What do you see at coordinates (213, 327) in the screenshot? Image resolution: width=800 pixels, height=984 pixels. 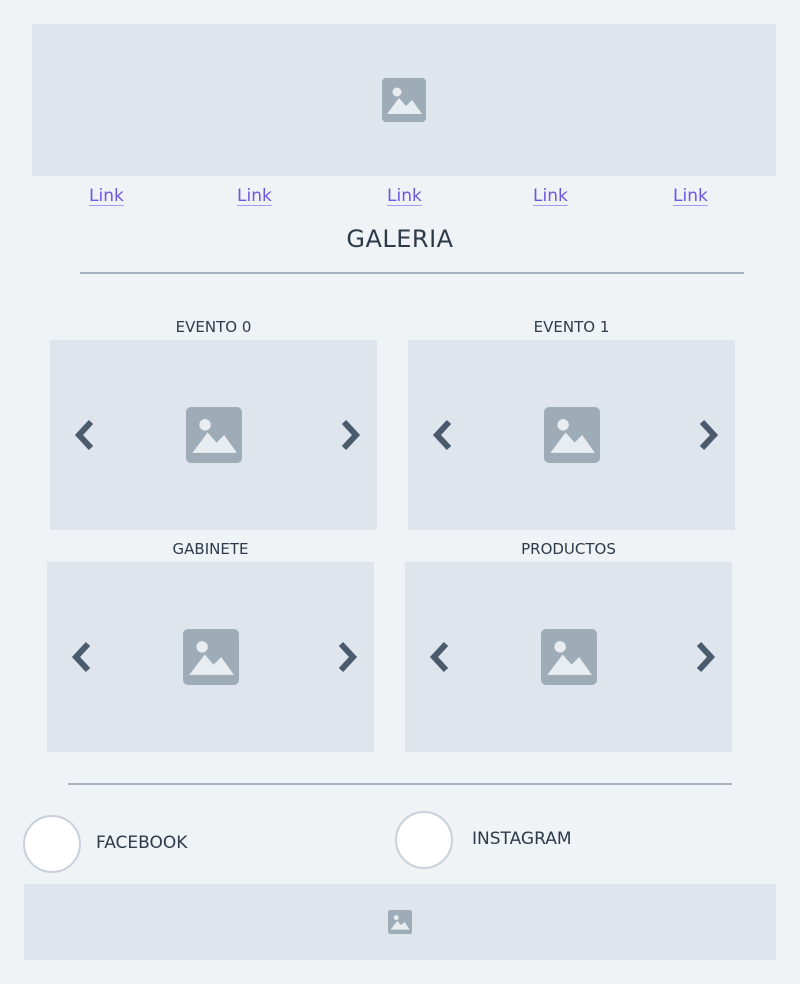 I see `card-label-evento-0: EVENTO 0` at bounding box center [213, 327].